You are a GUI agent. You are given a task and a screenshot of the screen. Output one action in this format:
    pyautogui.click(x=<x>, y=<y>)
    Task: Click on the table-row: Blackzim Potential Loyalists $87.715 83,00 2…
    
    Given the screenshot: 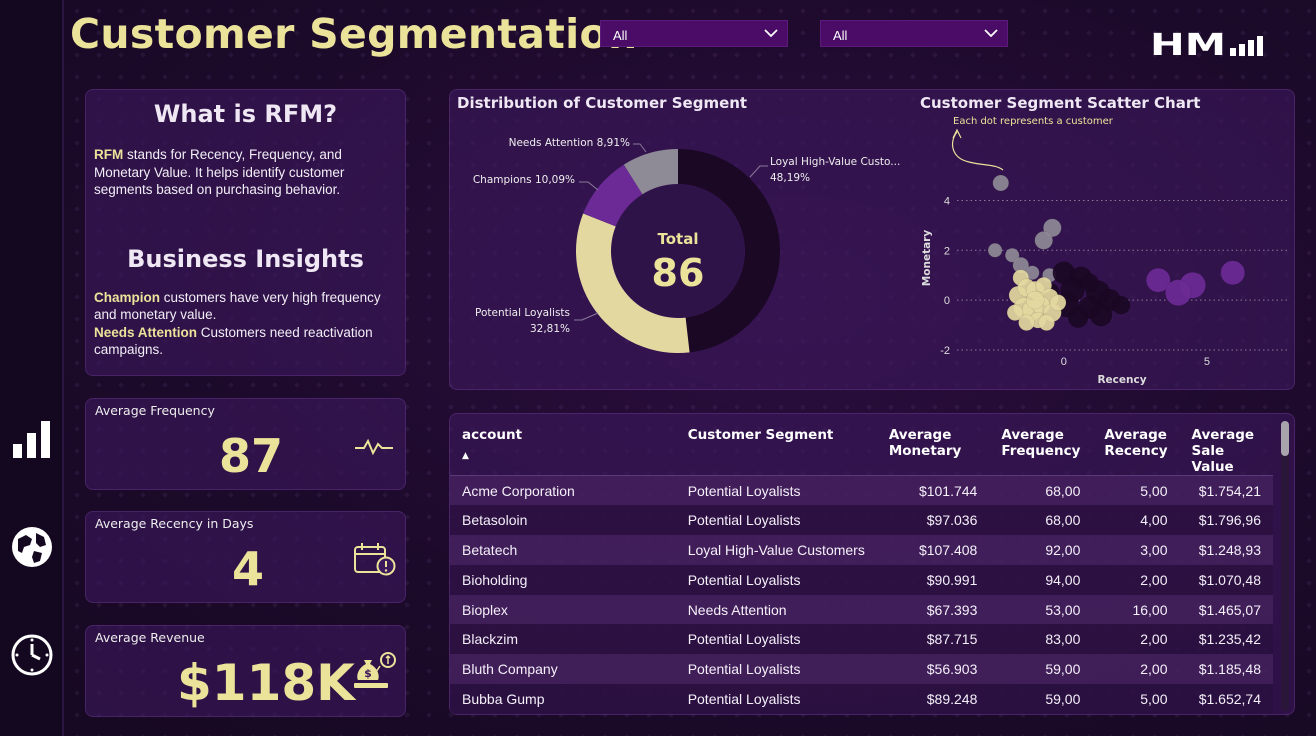 What is the action you would take?
    pyautogui.click(x=861, y=639)
    